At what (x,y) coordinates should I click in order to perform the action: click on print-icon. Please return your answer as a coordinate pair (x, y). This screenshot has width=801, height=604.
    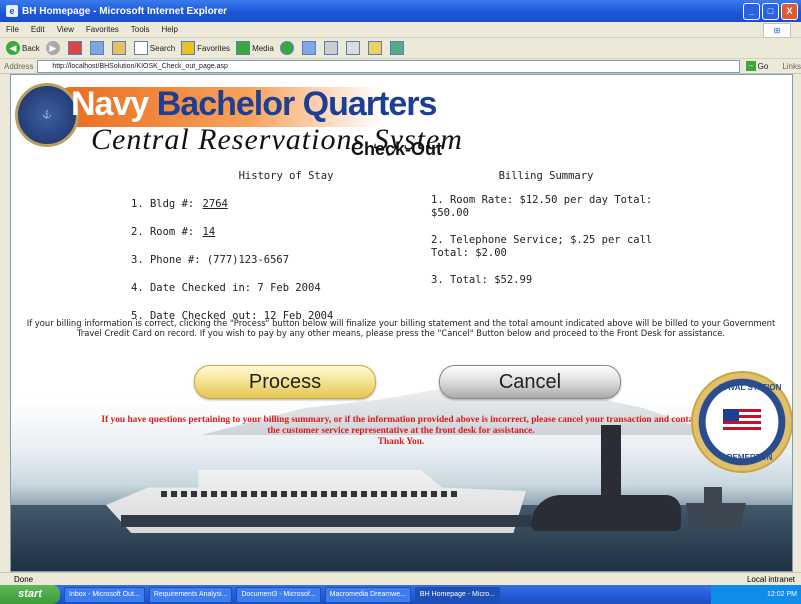
    Looking at the image, I should click on (330, 48).